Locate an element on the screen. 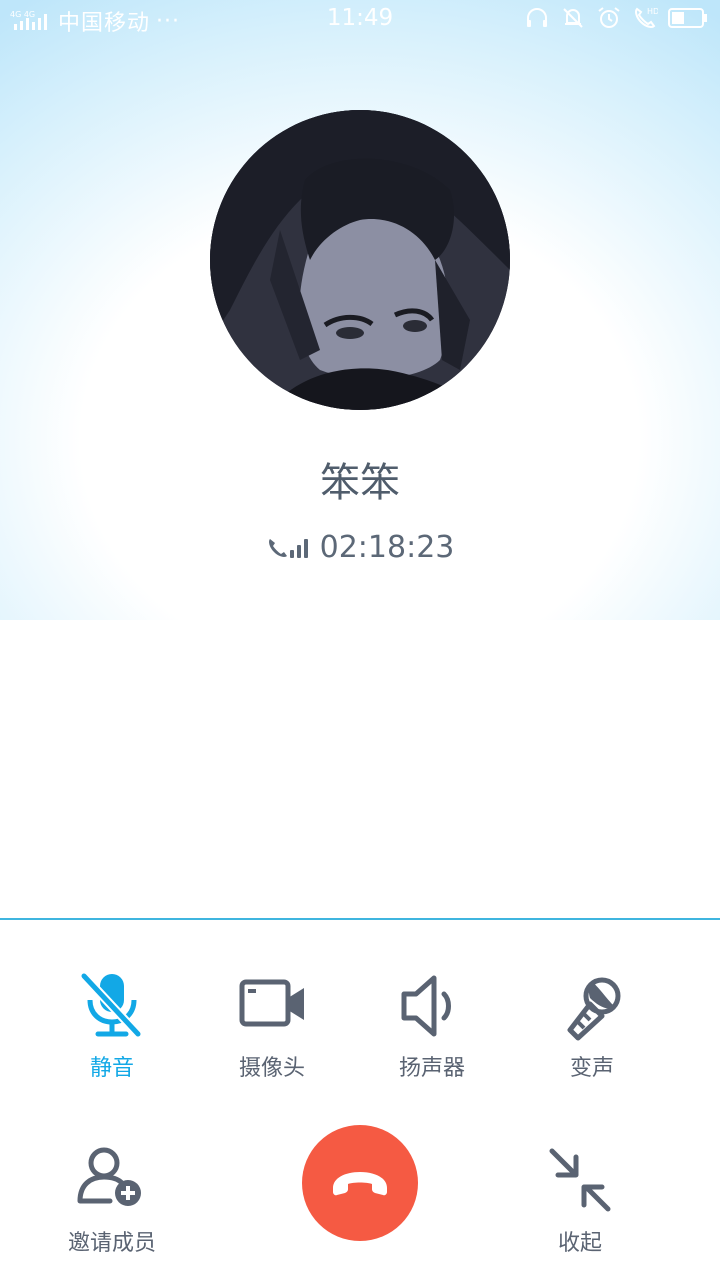 The width and height of the screenshot is (720, 1280). status-right: HD is located at coordinates (616, 18).